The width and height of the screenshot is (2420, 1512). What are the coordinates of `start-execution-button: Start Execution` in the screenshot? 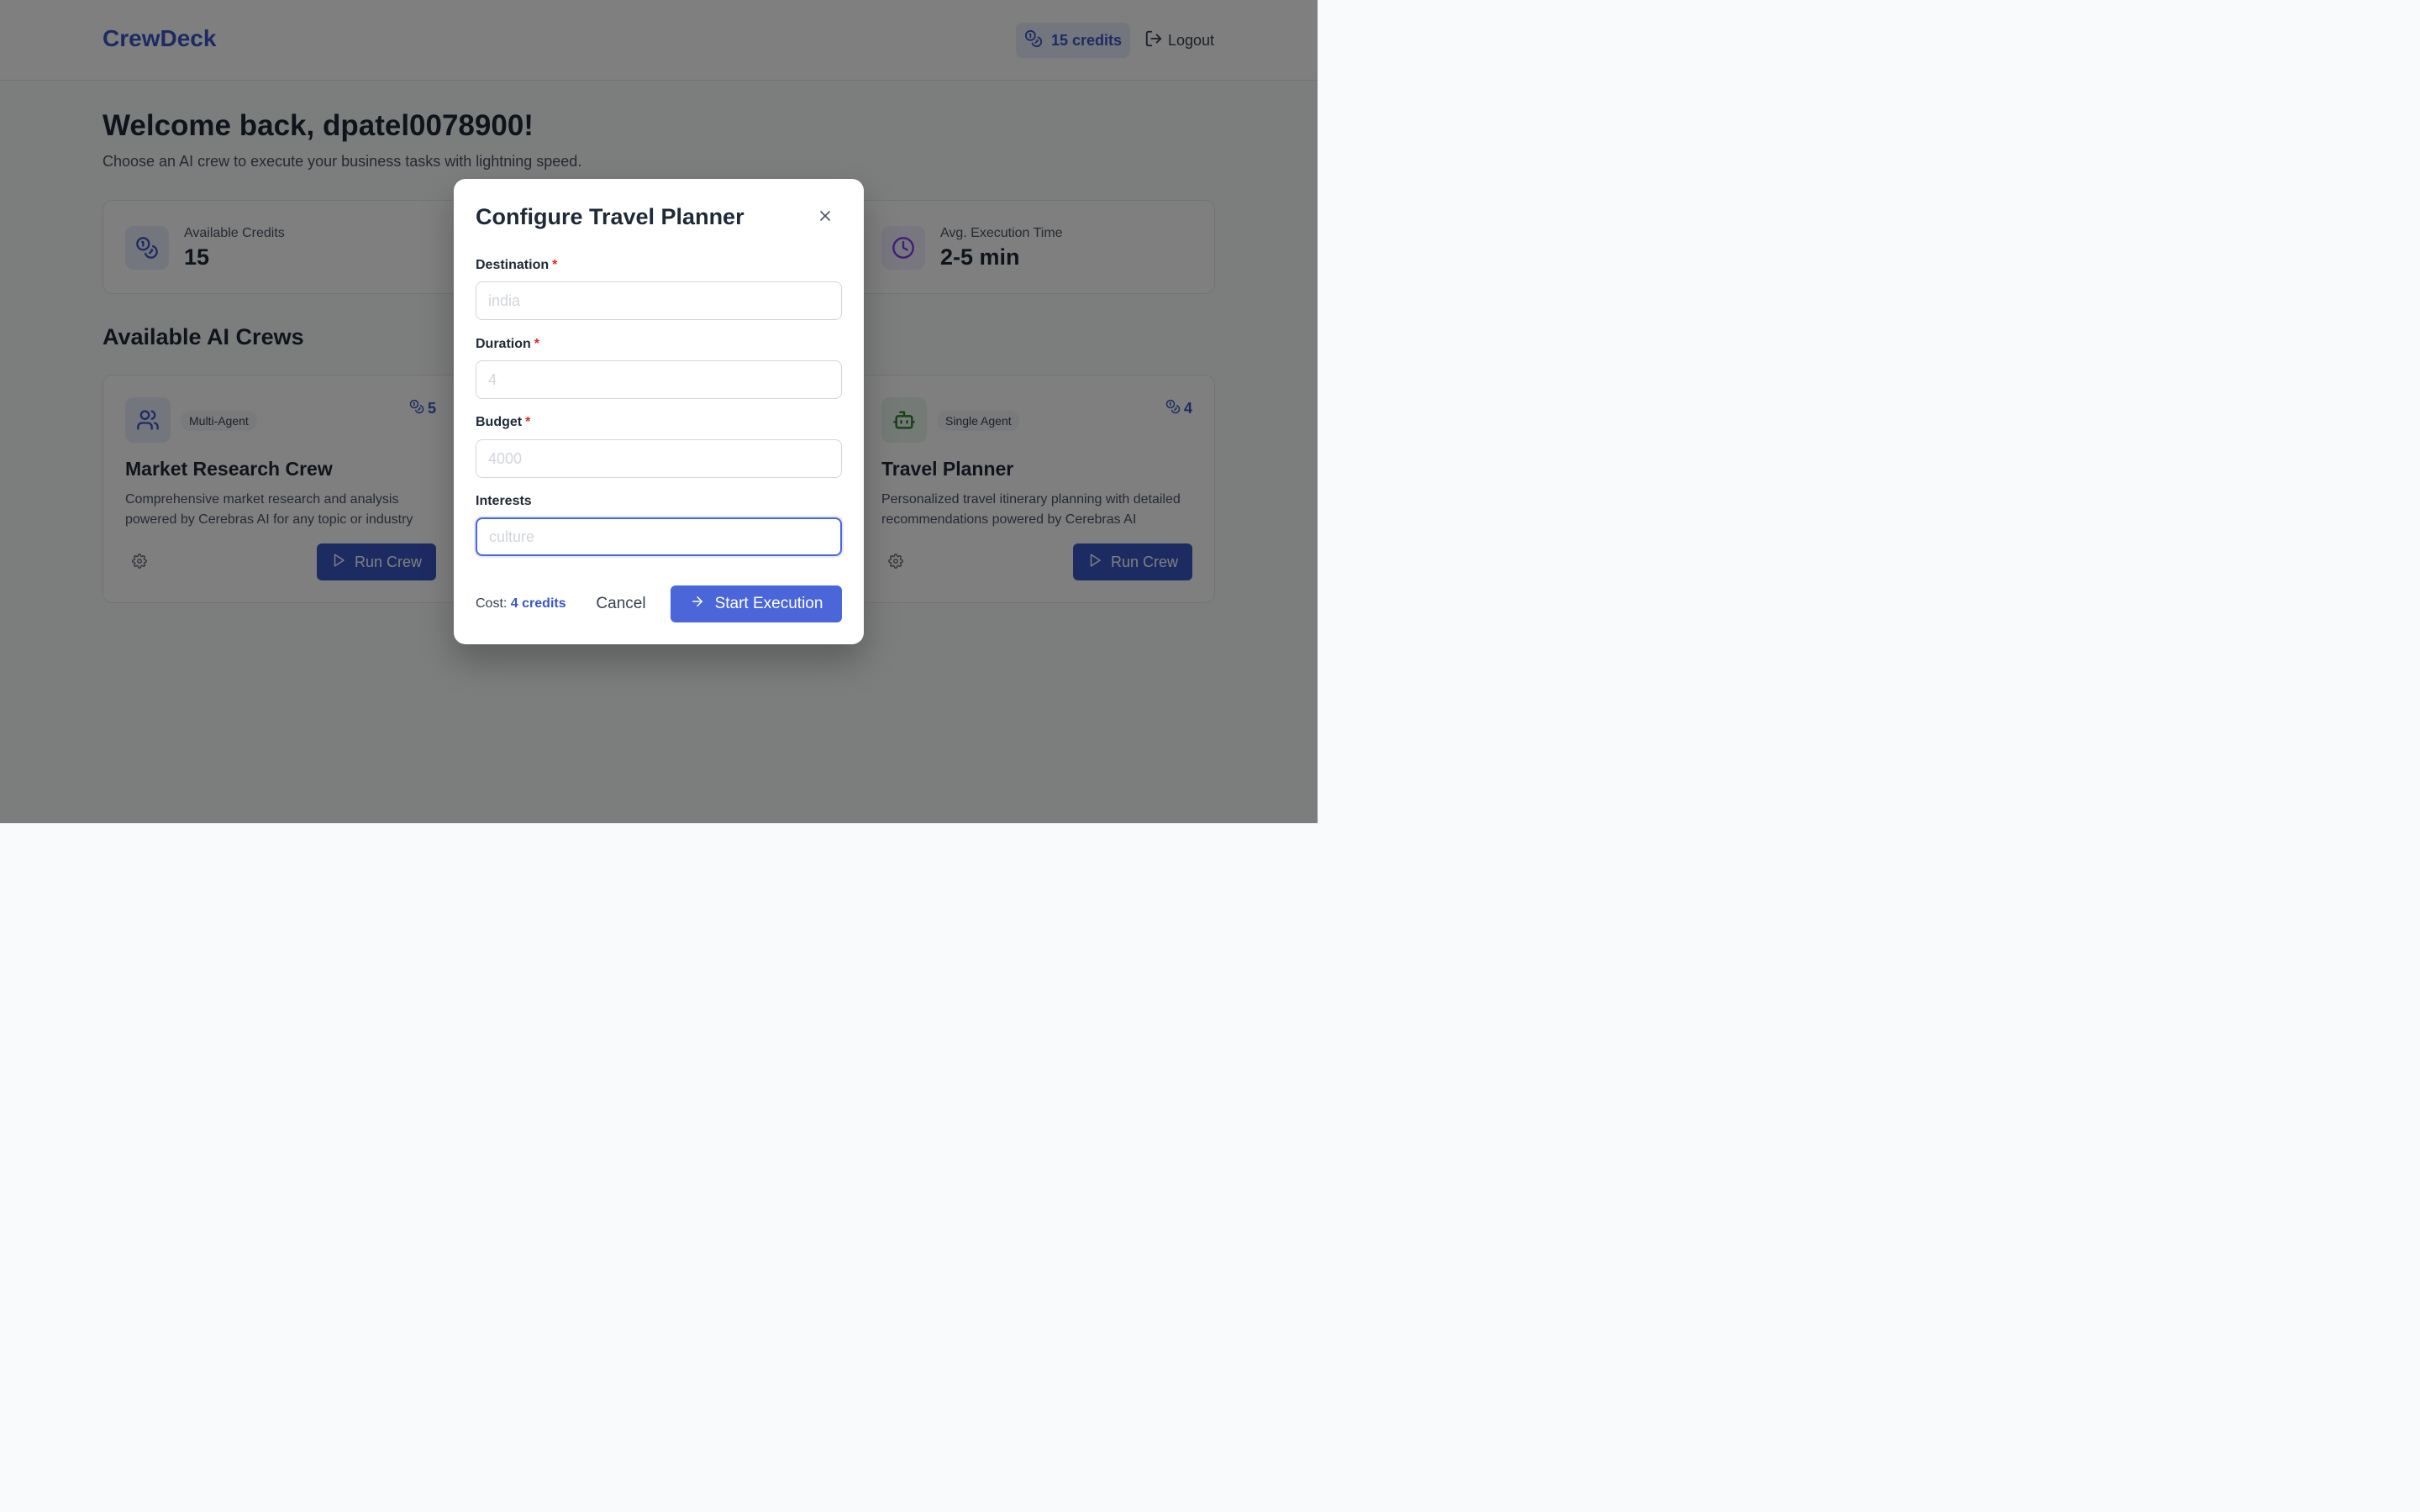 It's located at (756, 603).